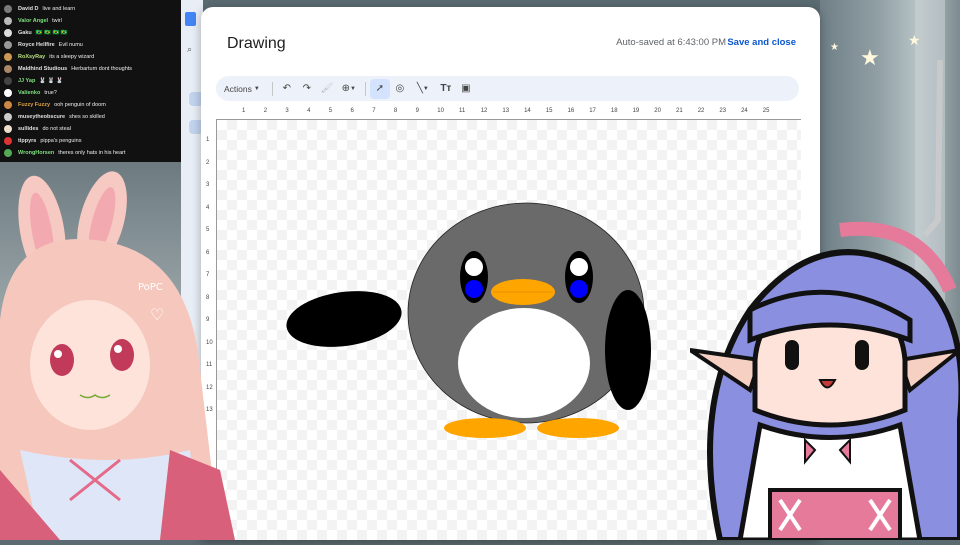 This screenshot has width=960, height=545. What do you see at coordinates (701, 111) in the screenshot?
I see `ruler-tick-label: 22` at bounding box center [701, 111].